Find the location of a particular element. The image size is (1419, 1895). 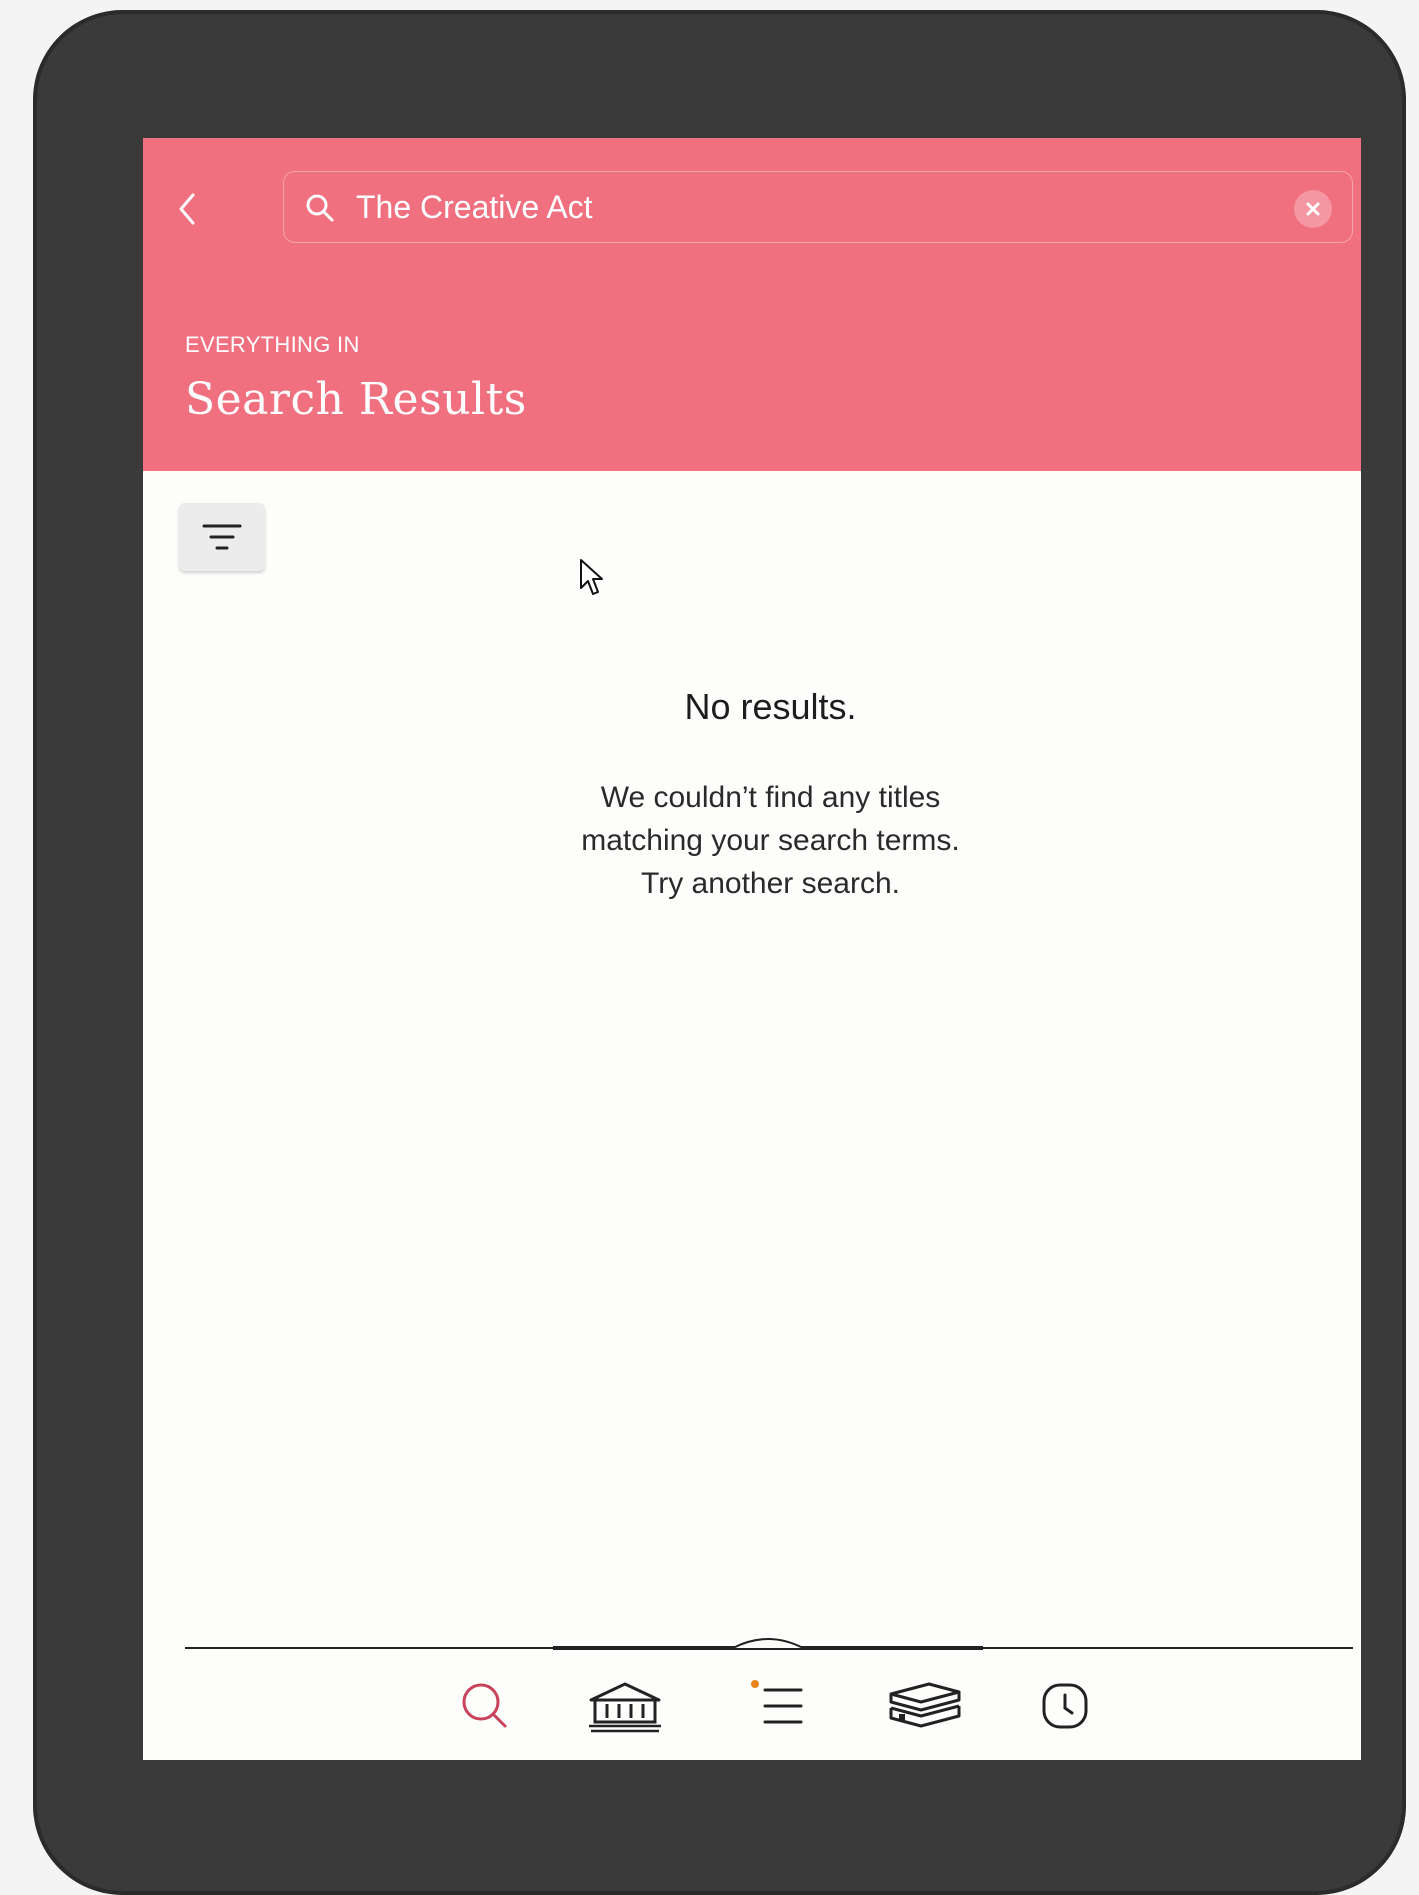

filter-icon is located at coordinates (222, 537).